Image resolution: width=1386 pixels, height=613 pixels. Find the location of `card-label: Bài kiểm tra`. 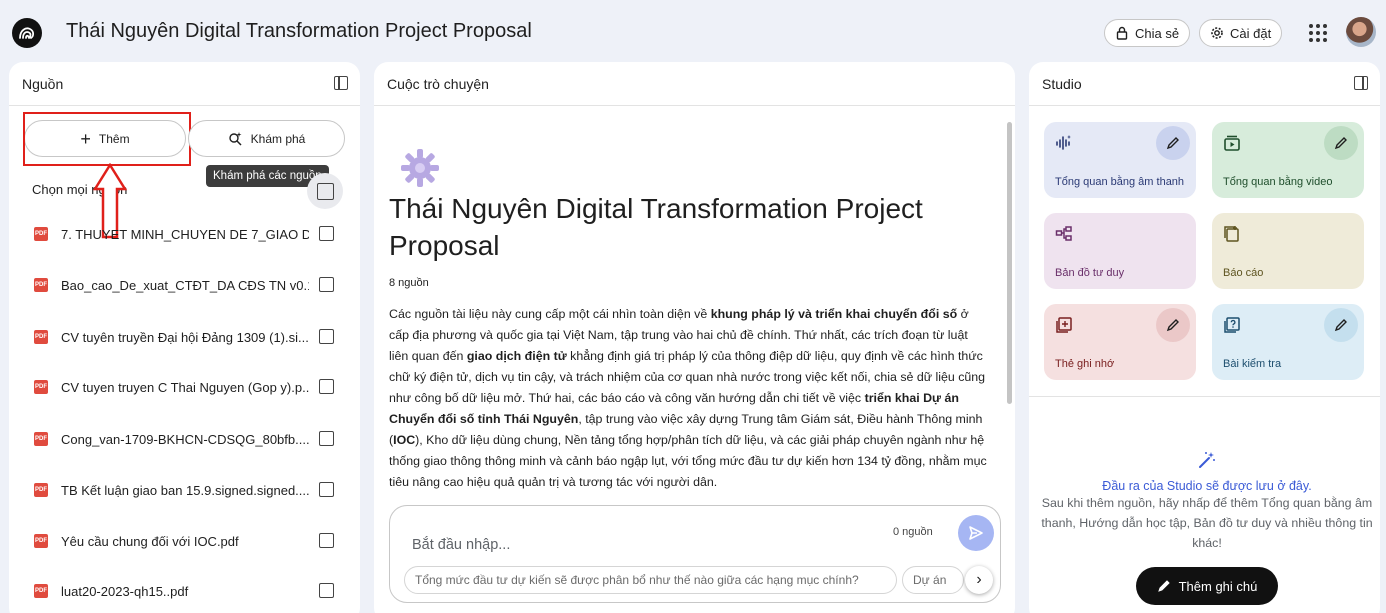

card-label: Bài kiểm tra is located at coordinates (1252, 364).